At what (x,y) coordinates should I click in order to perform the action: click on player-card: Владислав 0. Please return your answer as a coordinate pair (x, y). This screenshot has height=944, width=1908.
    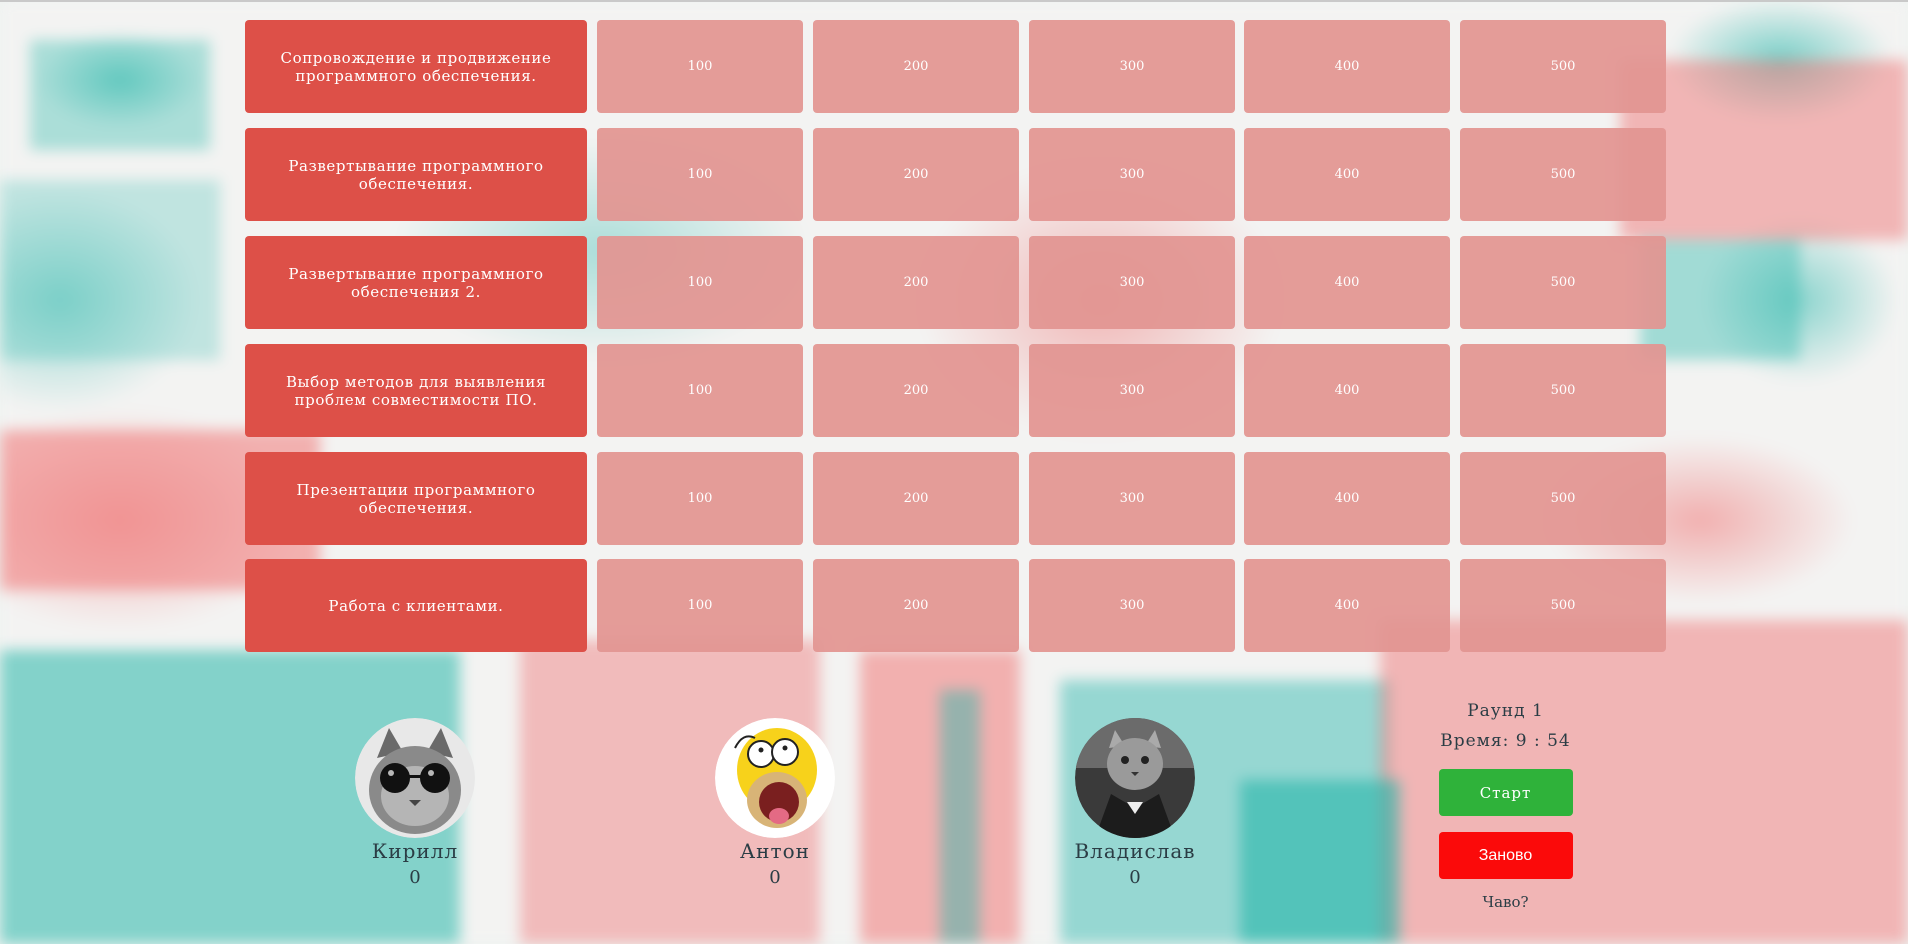
    Looking at the image, I should click on (1135, 805).